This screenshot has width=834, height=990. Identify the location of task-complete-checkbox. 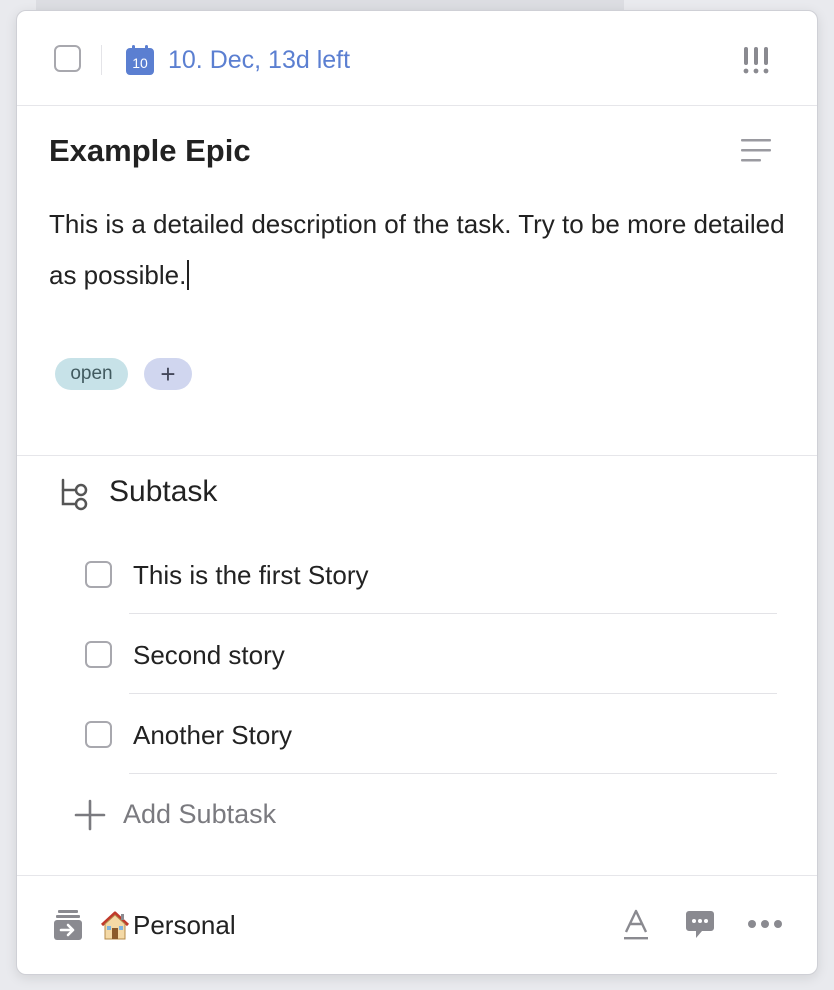
(67, 58).